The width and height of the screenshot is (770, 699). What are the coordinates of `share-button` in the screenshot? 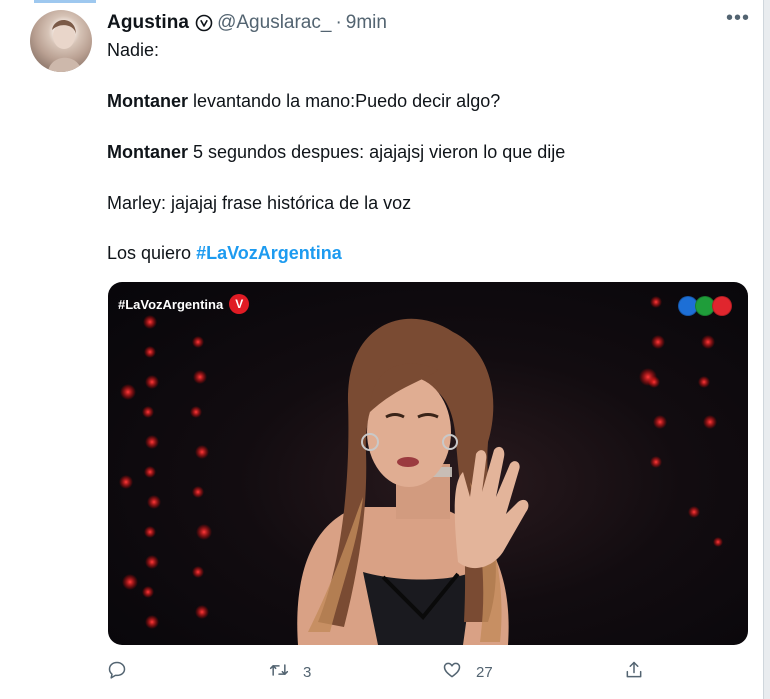 It's located at (634, 672).